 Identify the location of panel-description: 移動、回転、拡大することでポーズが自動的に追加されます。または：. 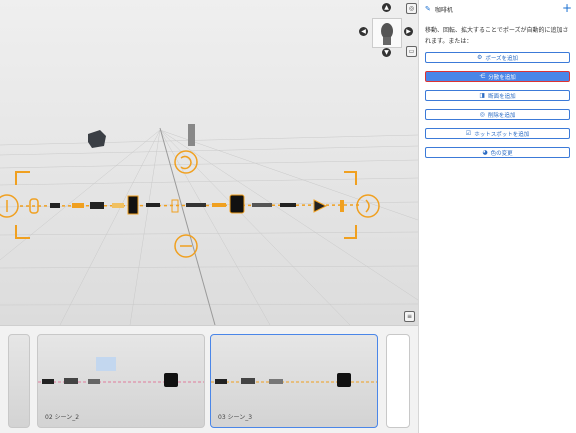
(497, 36).